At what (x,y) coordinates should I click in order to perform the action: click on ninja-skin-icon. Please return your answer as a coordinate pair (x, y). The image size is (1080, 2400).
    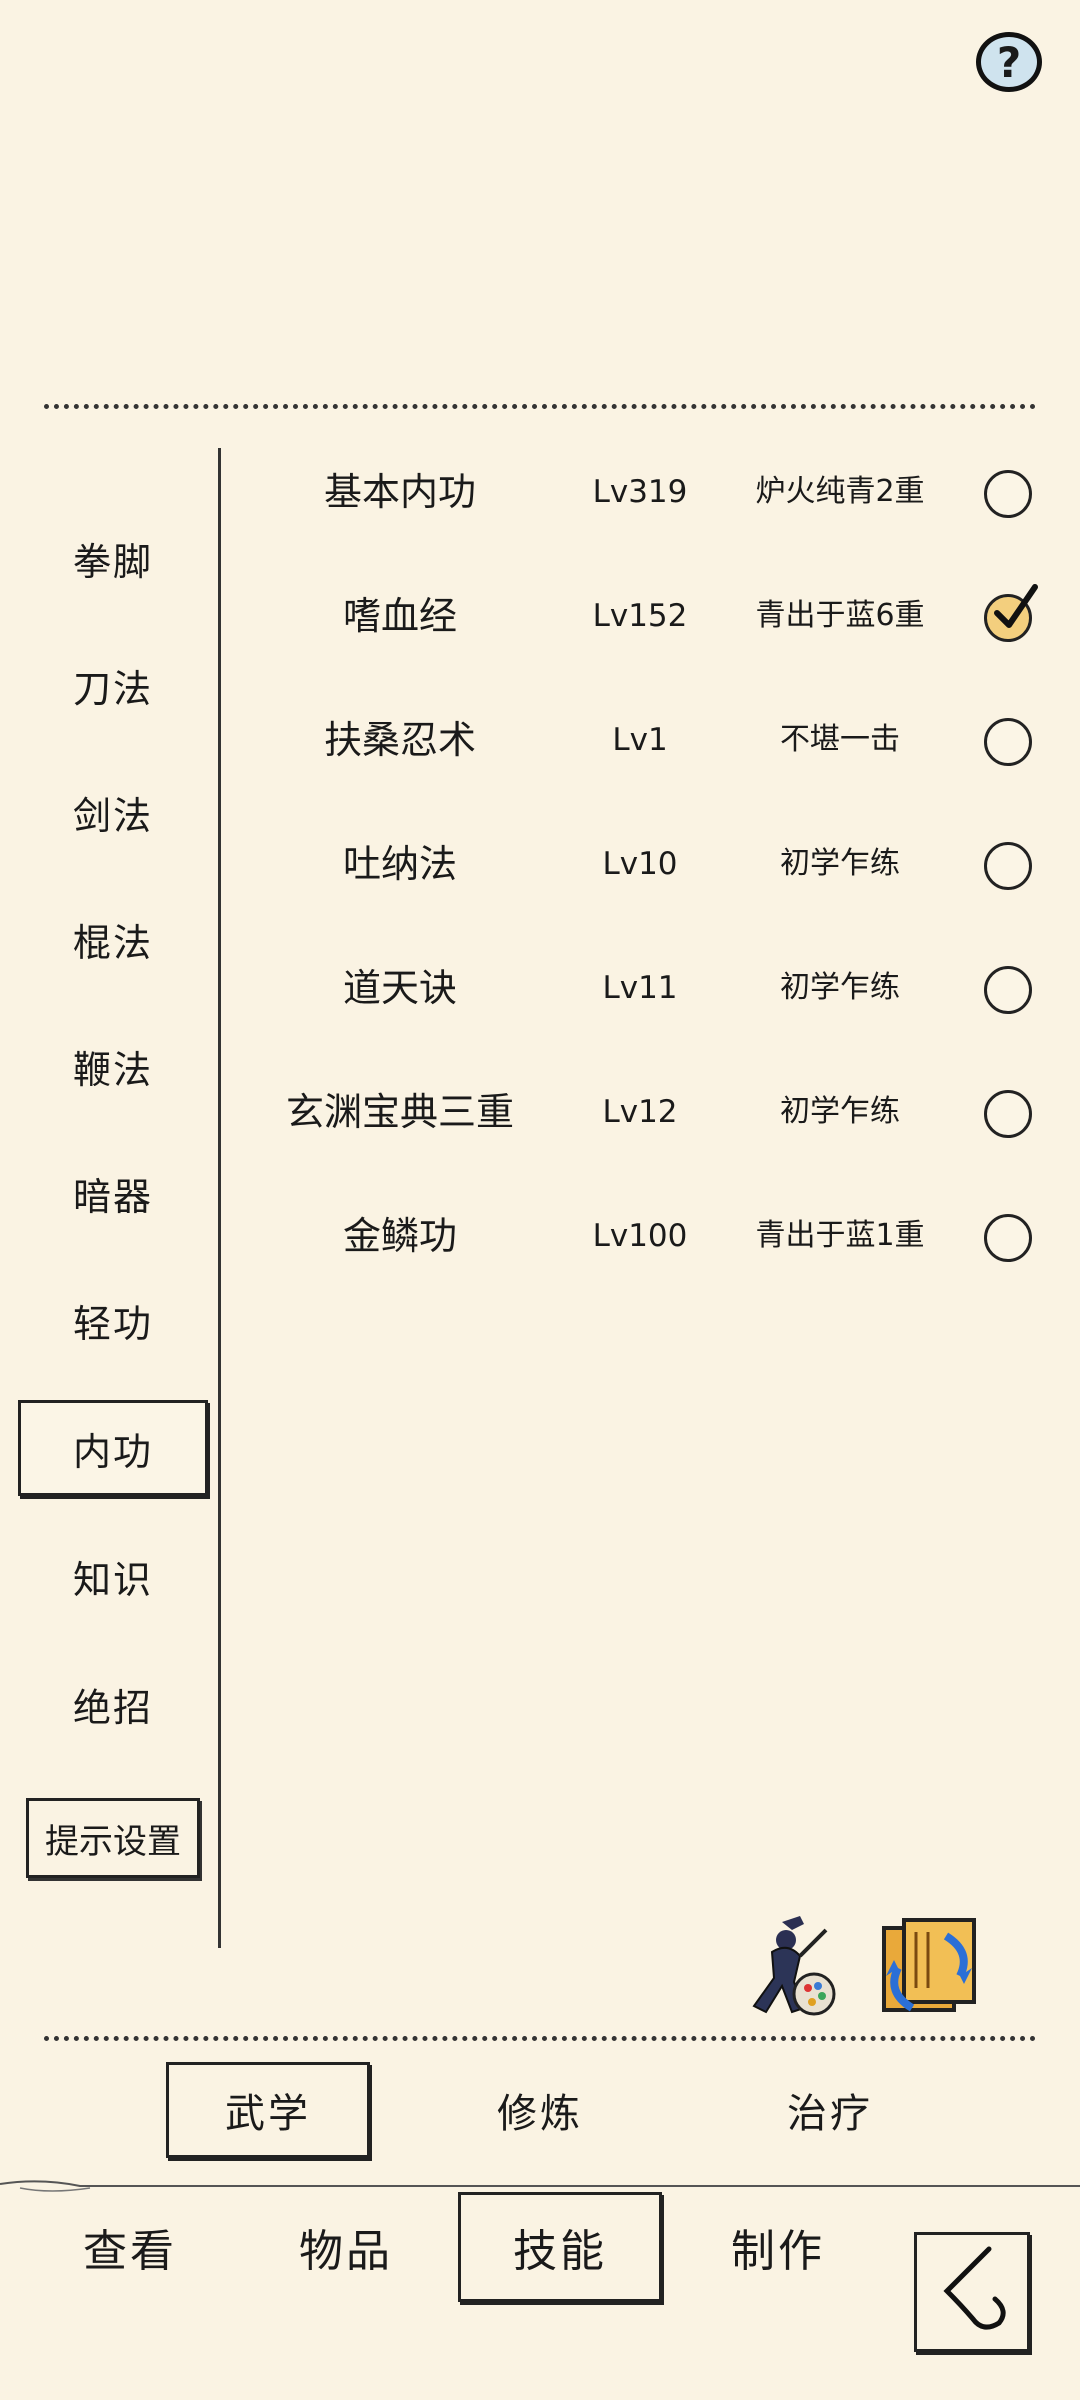
    Looking at the image, I should click on (792, 1967).